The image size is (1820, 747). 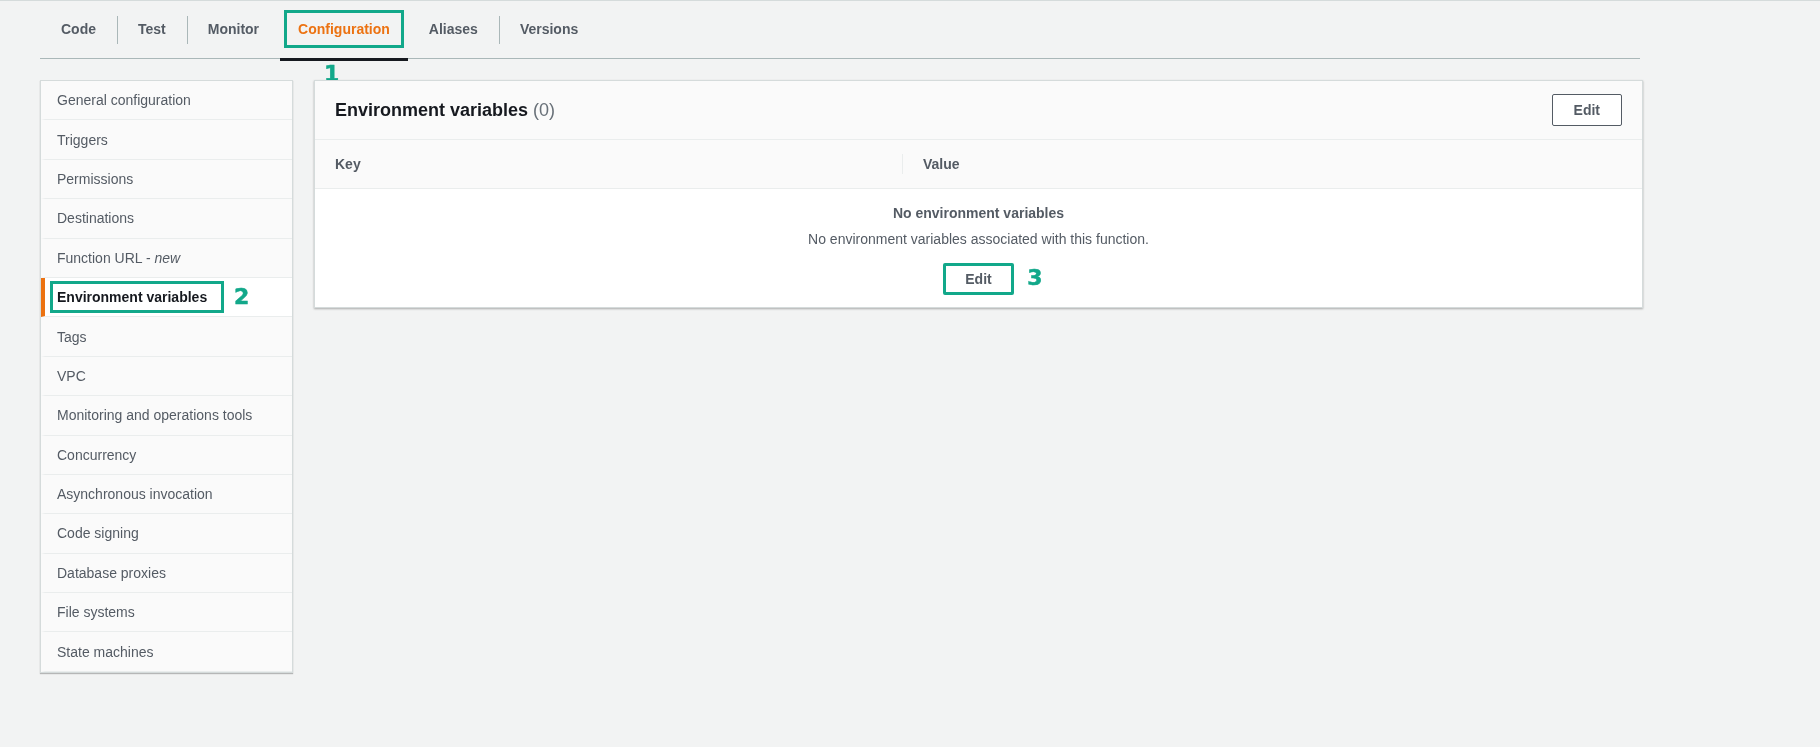 I want to click on sidebar-link: General configuration, so click(x=124, y=100).